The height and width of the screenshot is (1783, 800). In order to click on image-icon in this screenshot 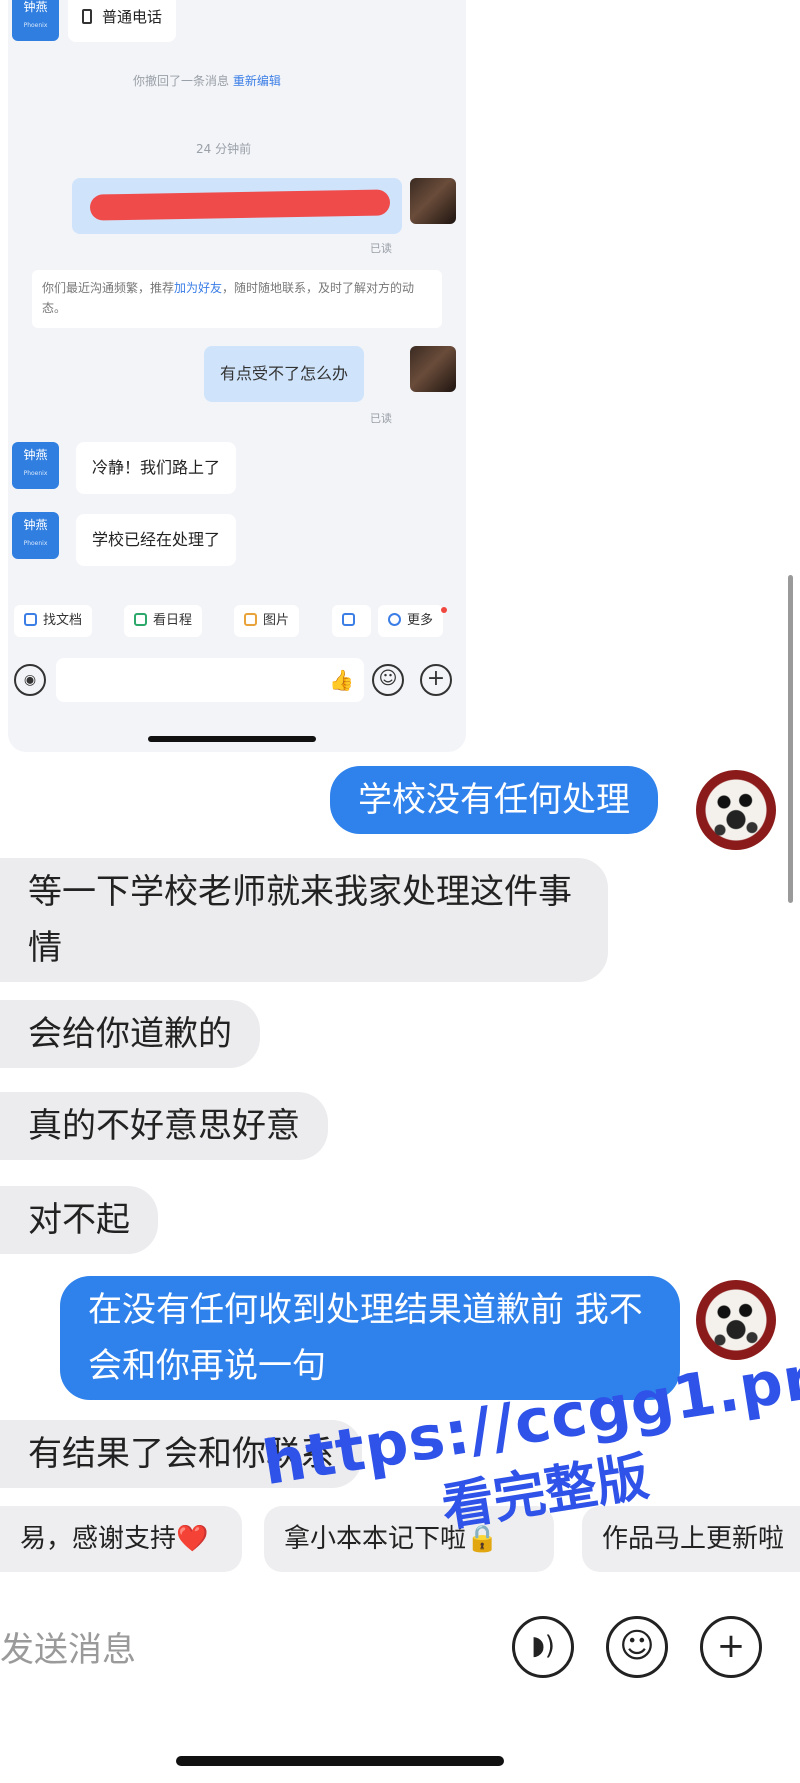, I will do `click(250, 619)`.